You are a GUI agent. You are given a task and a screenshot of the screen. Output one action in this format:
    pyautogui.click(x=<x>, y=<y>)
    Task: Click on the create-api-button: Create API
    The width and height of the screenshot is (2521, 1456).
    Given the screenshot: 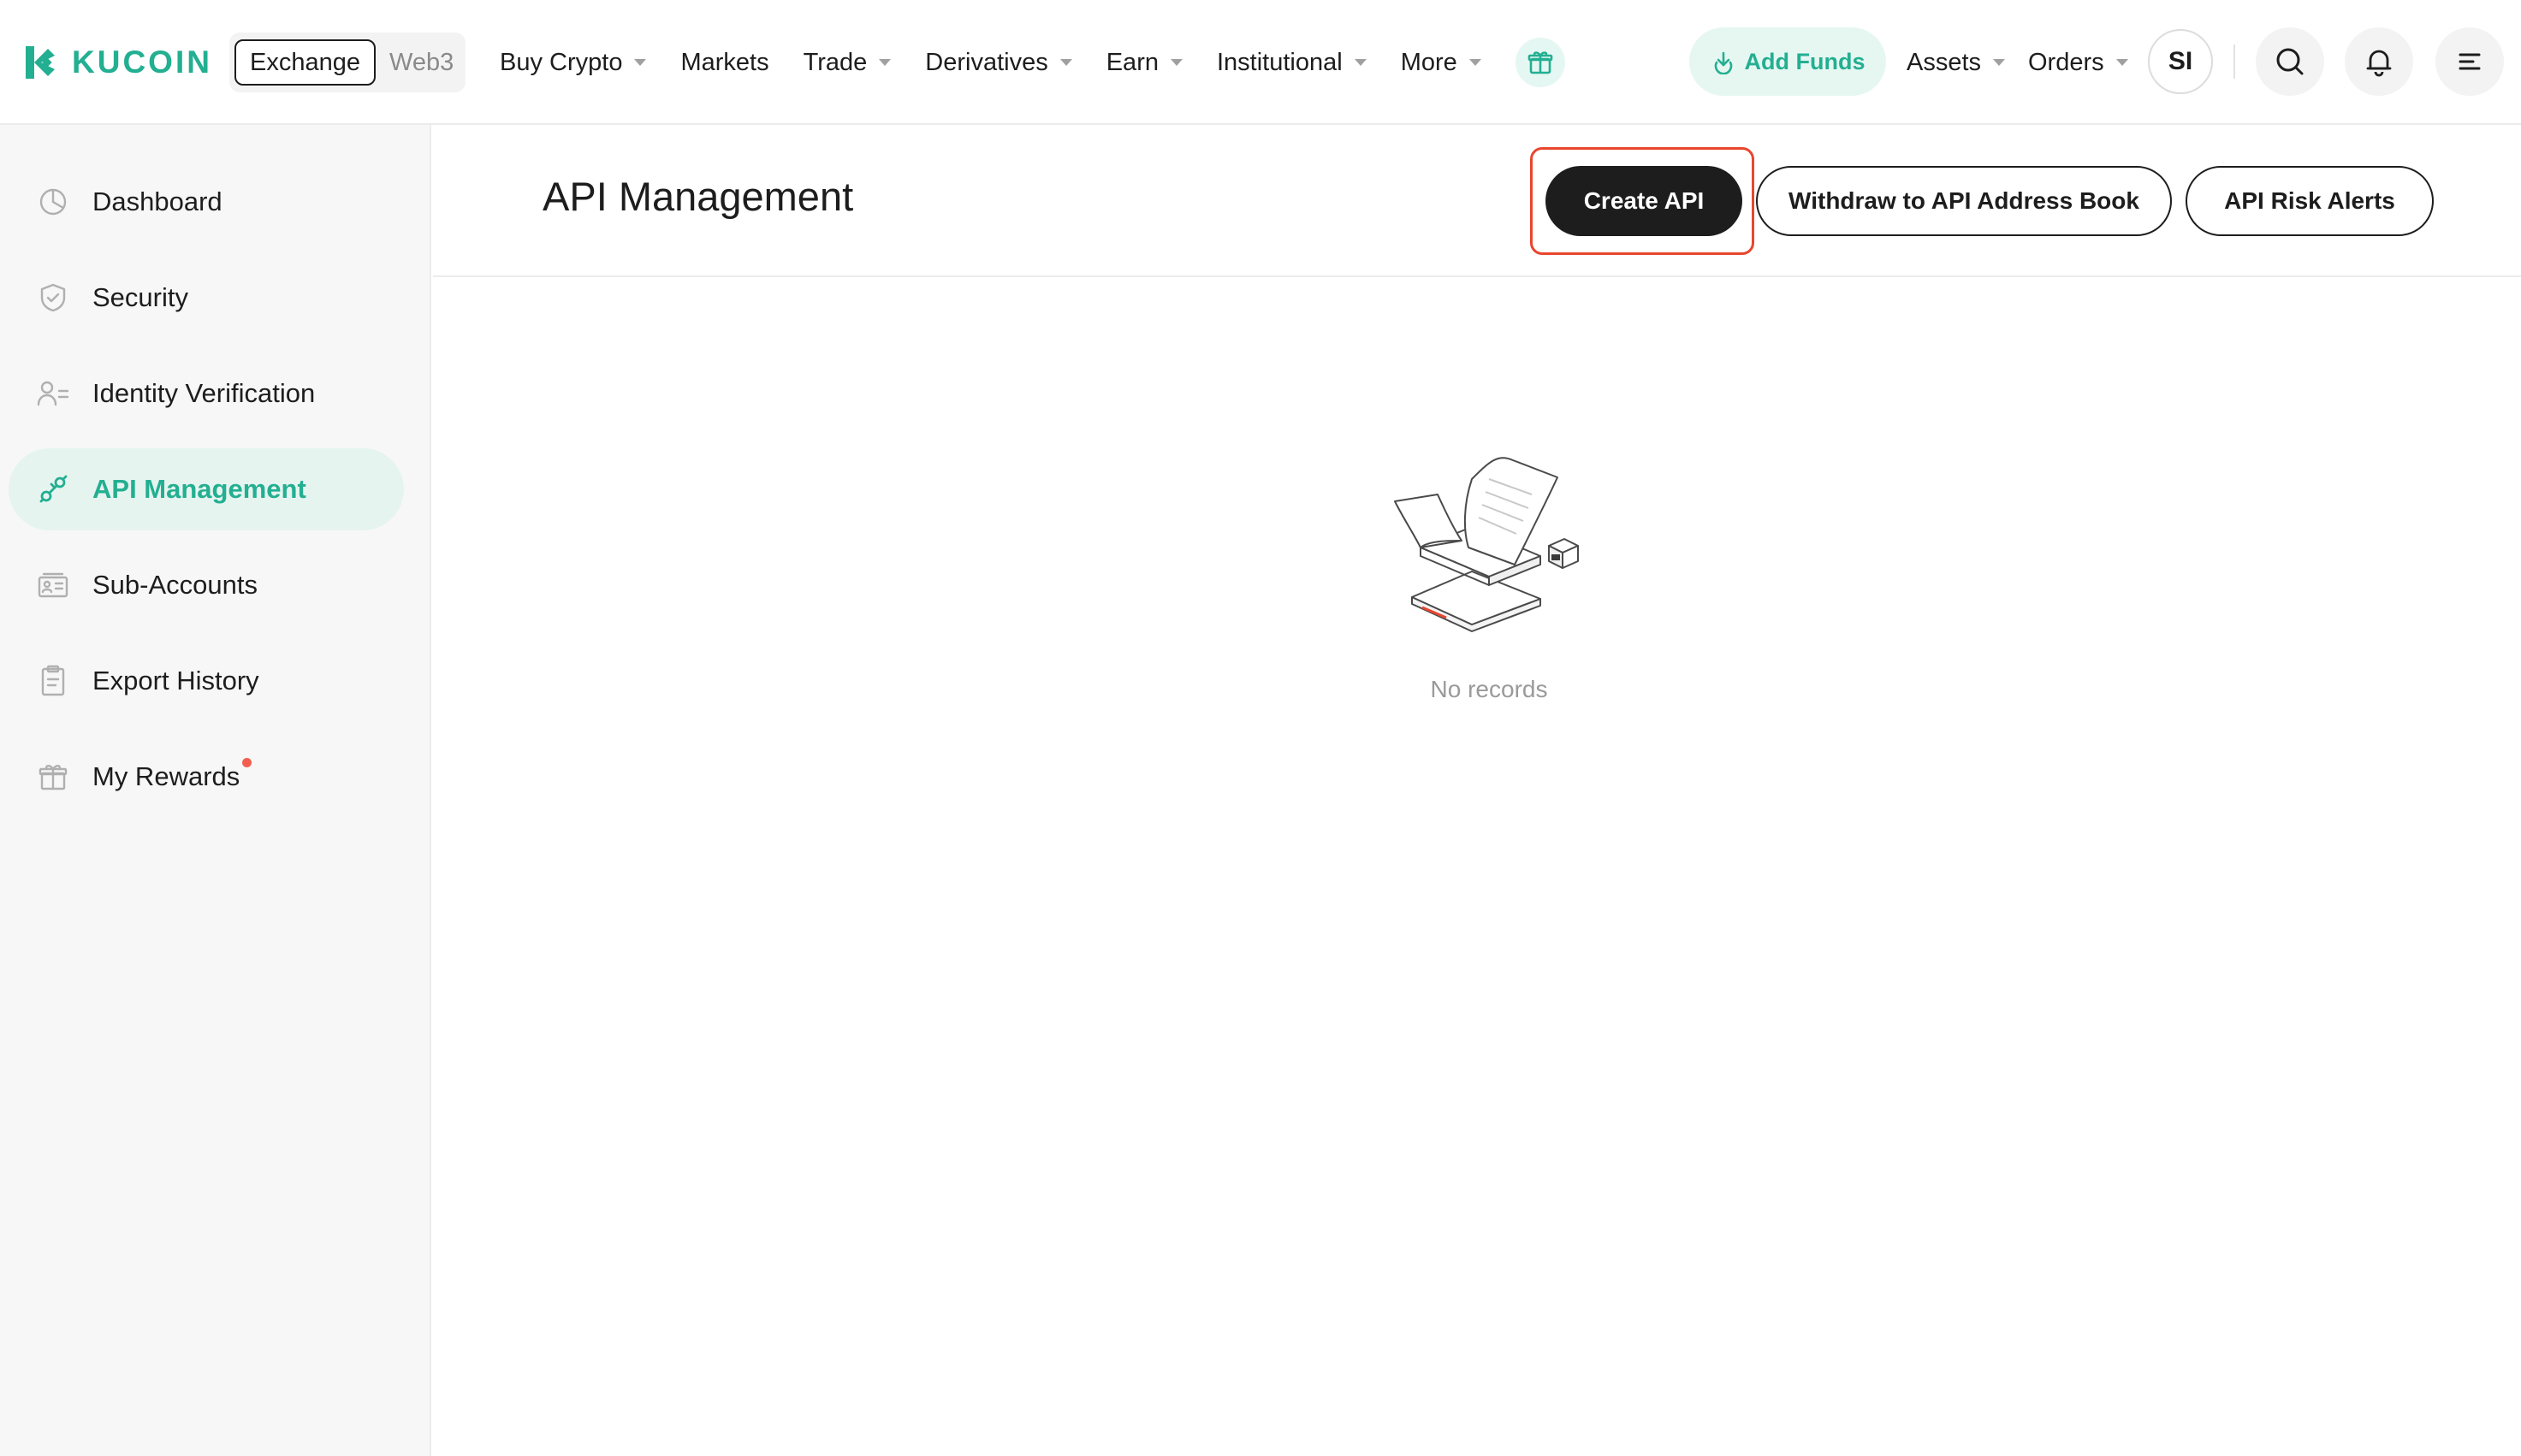 What is the action you would take?
    pyautogui.click(x=1643, y=201)
    